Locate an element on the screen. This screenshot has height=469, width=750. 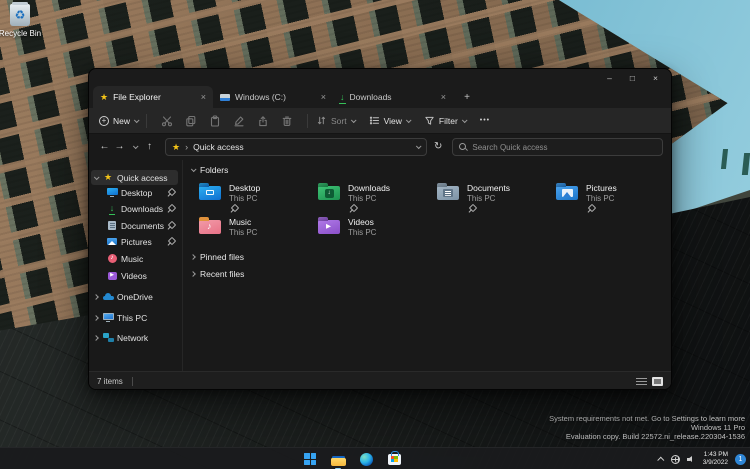
sidebar-item-downloads: ↓ Downloads is located at coordinates (134, 208).